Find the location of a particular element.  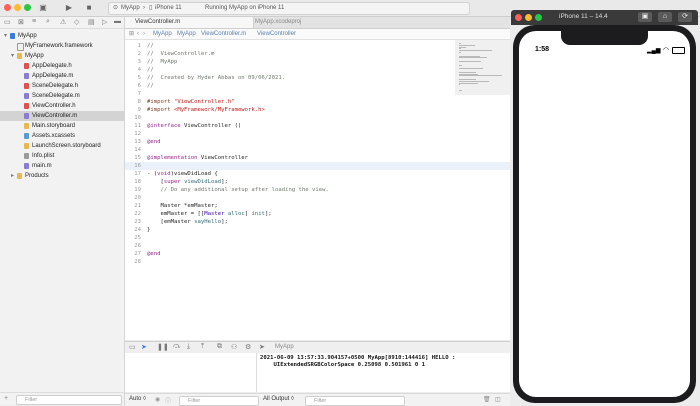

issue-icon: ⚠ is located at coordinates (63, 22).